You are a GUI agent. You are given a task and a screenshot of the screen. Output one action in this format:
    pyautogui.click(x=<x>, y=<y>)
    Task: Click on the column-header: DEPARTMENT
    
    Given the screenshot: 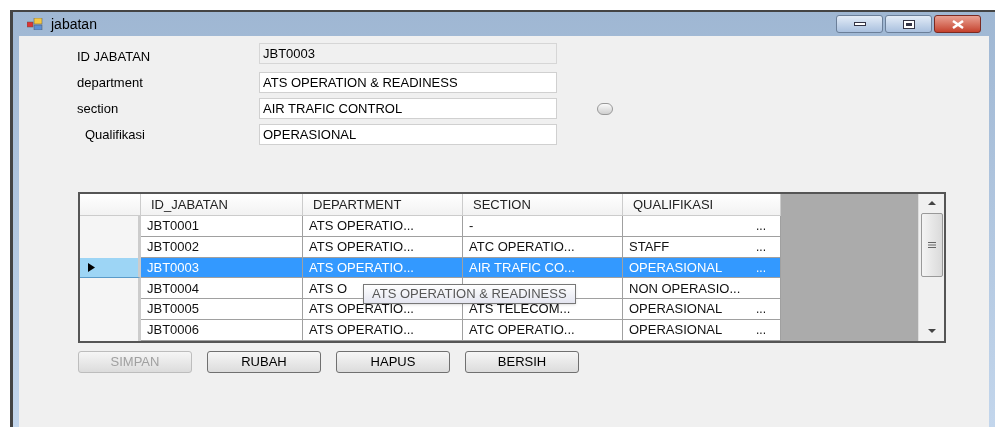 What is the action you would take?
    pyautogui.click(x=383, y=204)
    